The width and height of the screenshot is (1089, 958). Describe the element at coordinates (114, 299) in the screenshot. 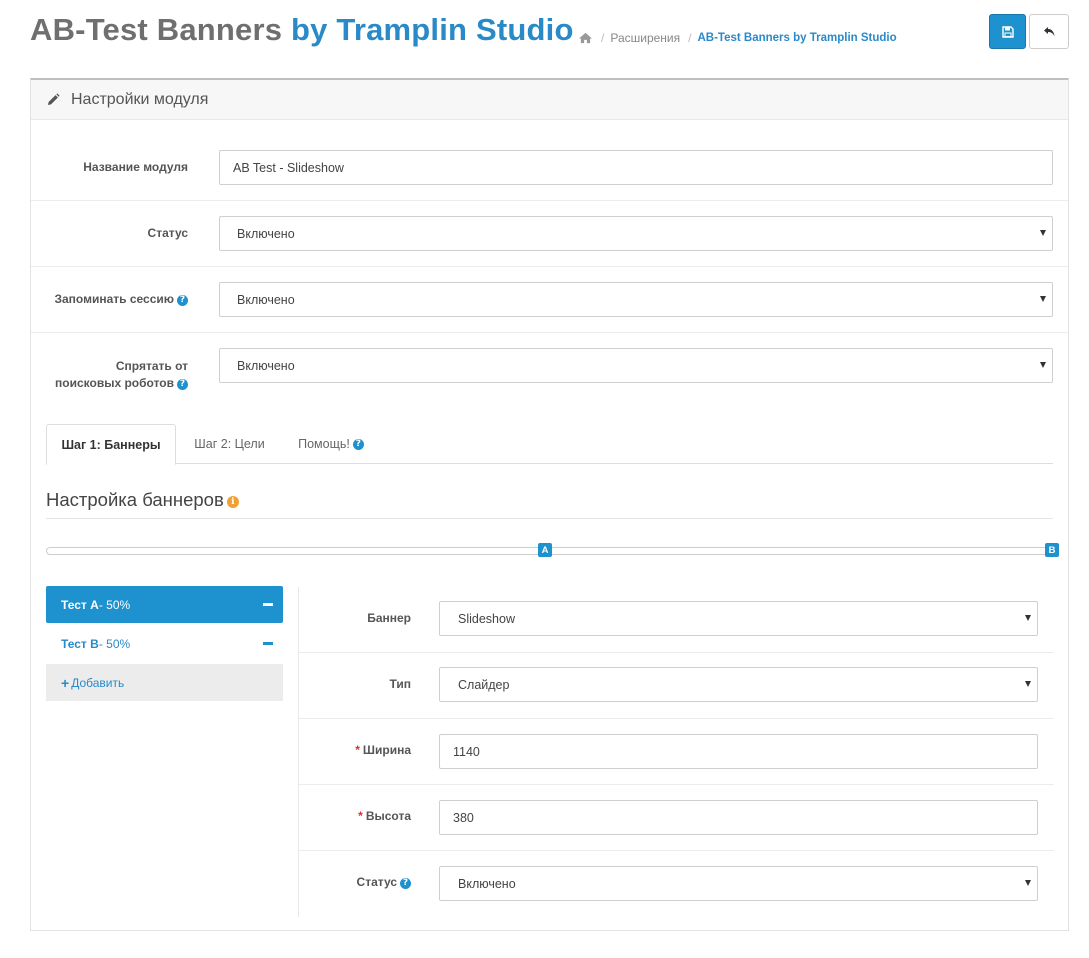

I see `remember-session-label-text: Запоминать сессию` at that location.